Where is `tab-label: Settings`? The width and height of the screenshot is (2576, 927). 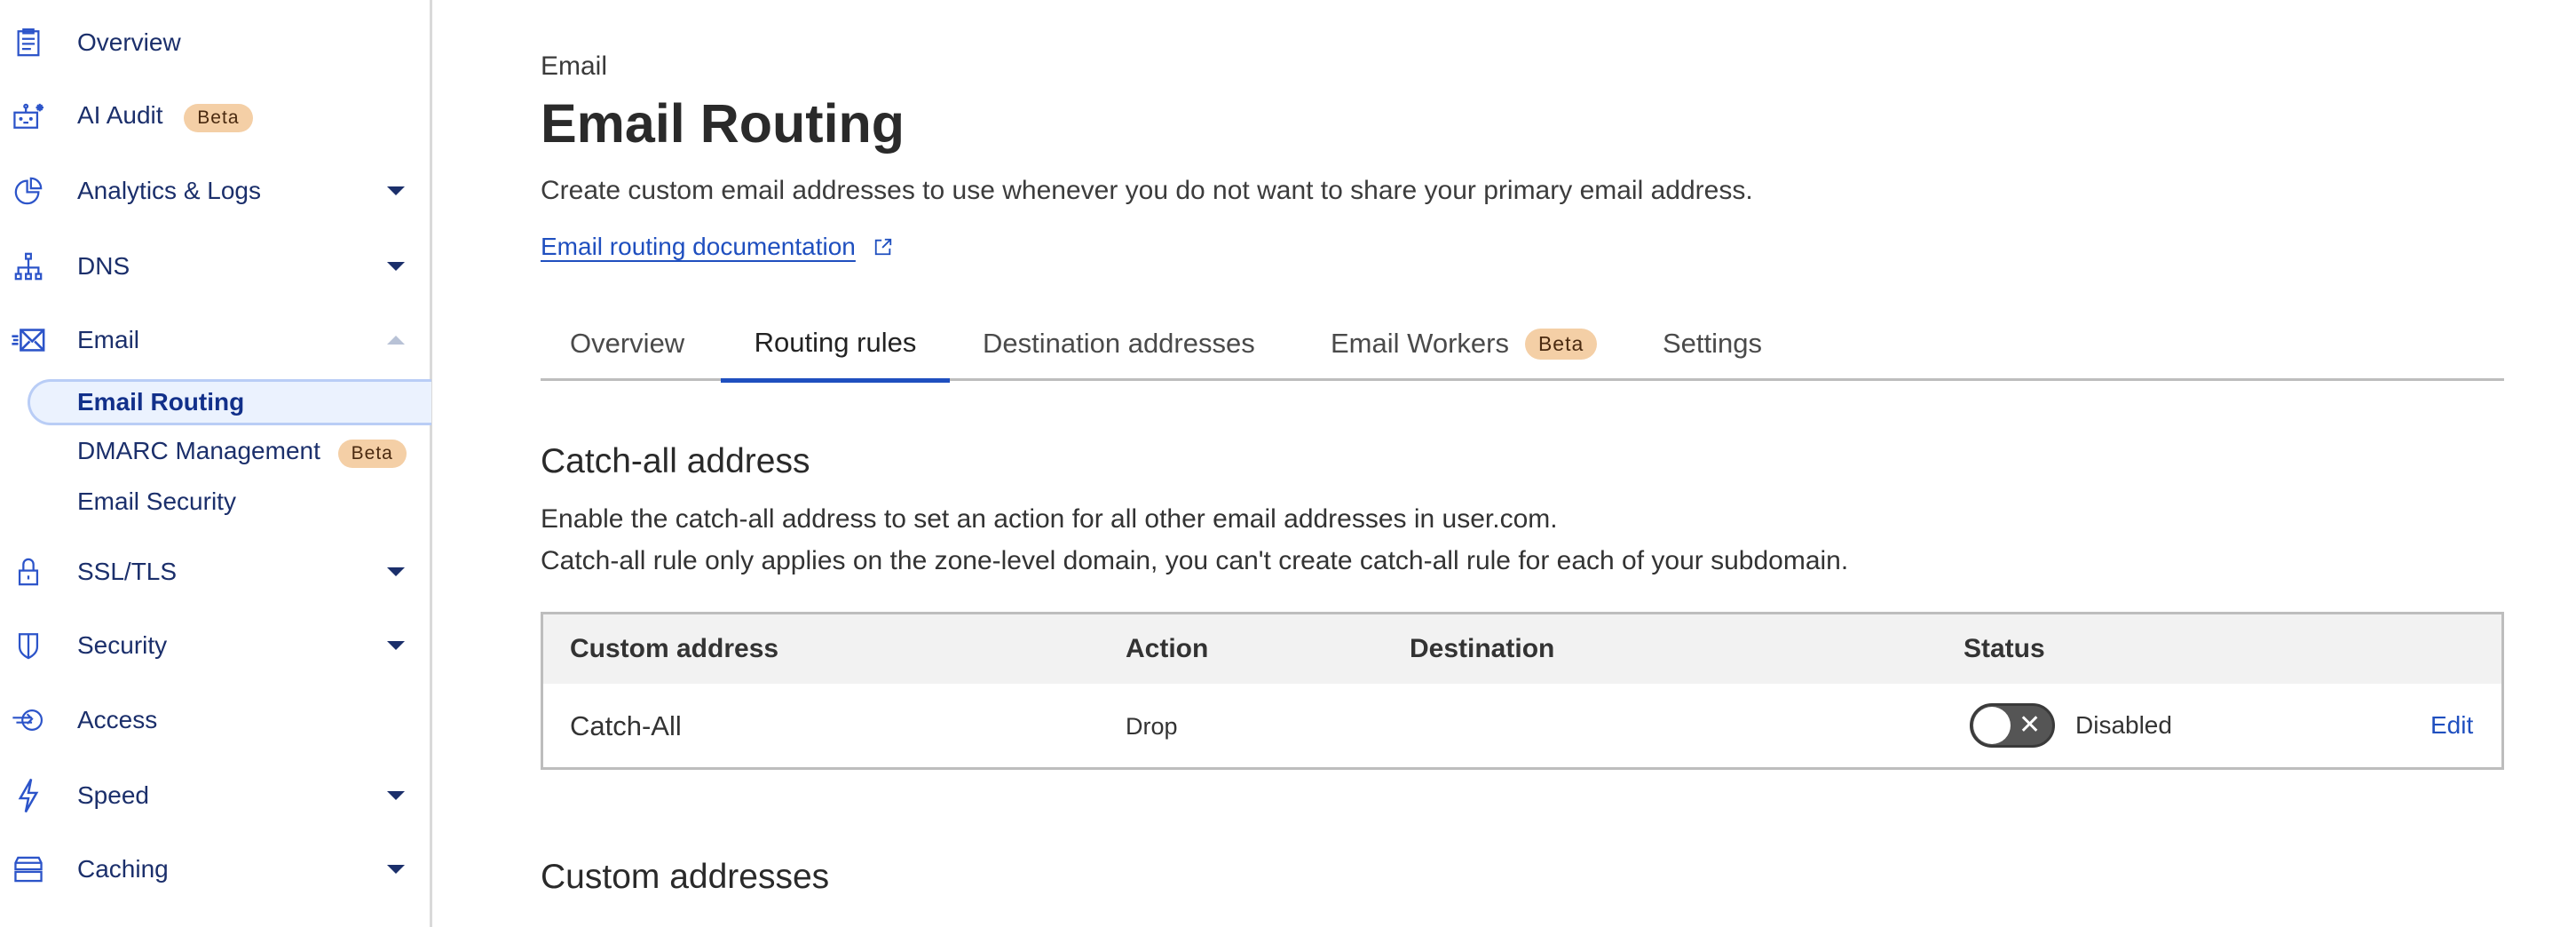 tab-label: Settings is located at coordinates (1713, 343).